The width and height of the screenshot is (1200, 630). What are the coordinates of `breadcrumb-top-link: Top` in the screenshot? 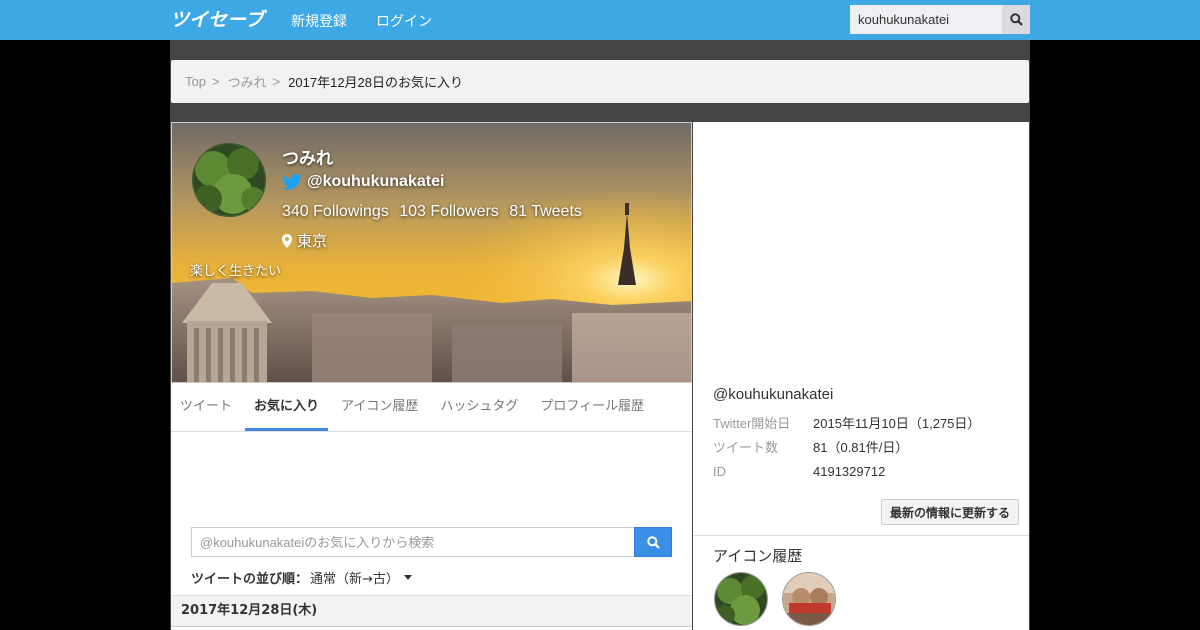 It's located at (195, 81).